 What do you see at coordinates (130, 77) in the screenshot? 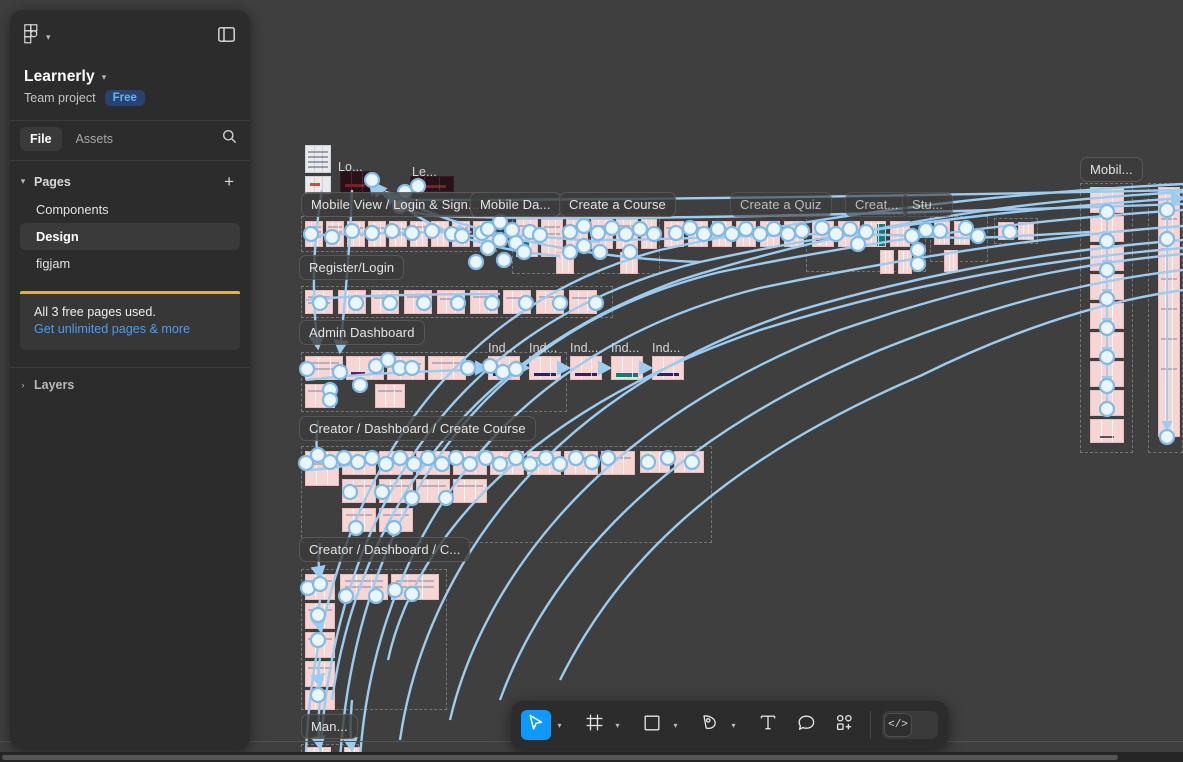
I see `project-title-row: Learnerly ▾` at bounding box center [130, 77].